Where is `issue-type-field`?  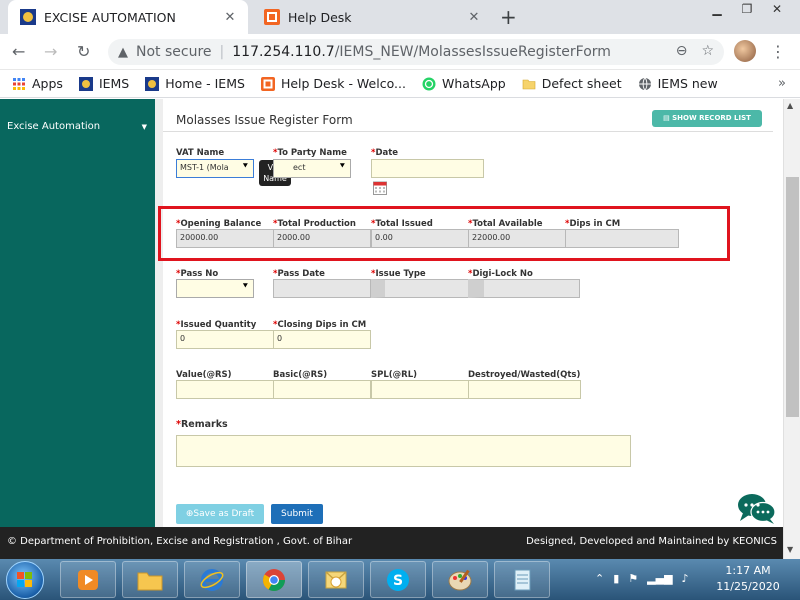
issue-type-field is located at coordinates (420, 288).